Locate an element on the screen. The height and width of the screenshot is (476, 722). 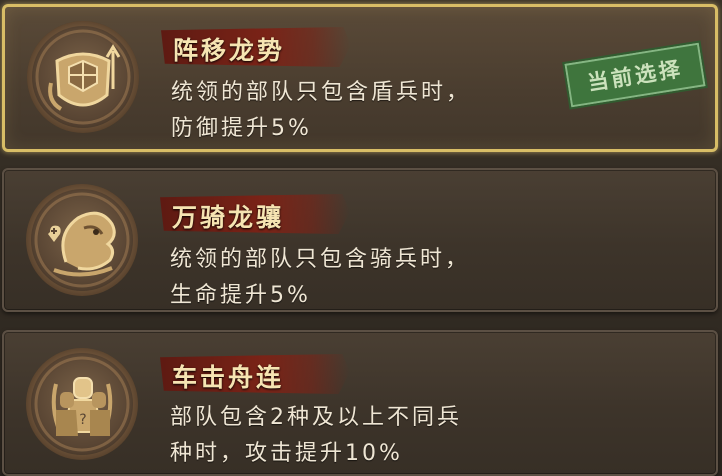
option-description: 统领的部队只包含骑兵时， 生命提升5% is located at coordinates (320, 278).